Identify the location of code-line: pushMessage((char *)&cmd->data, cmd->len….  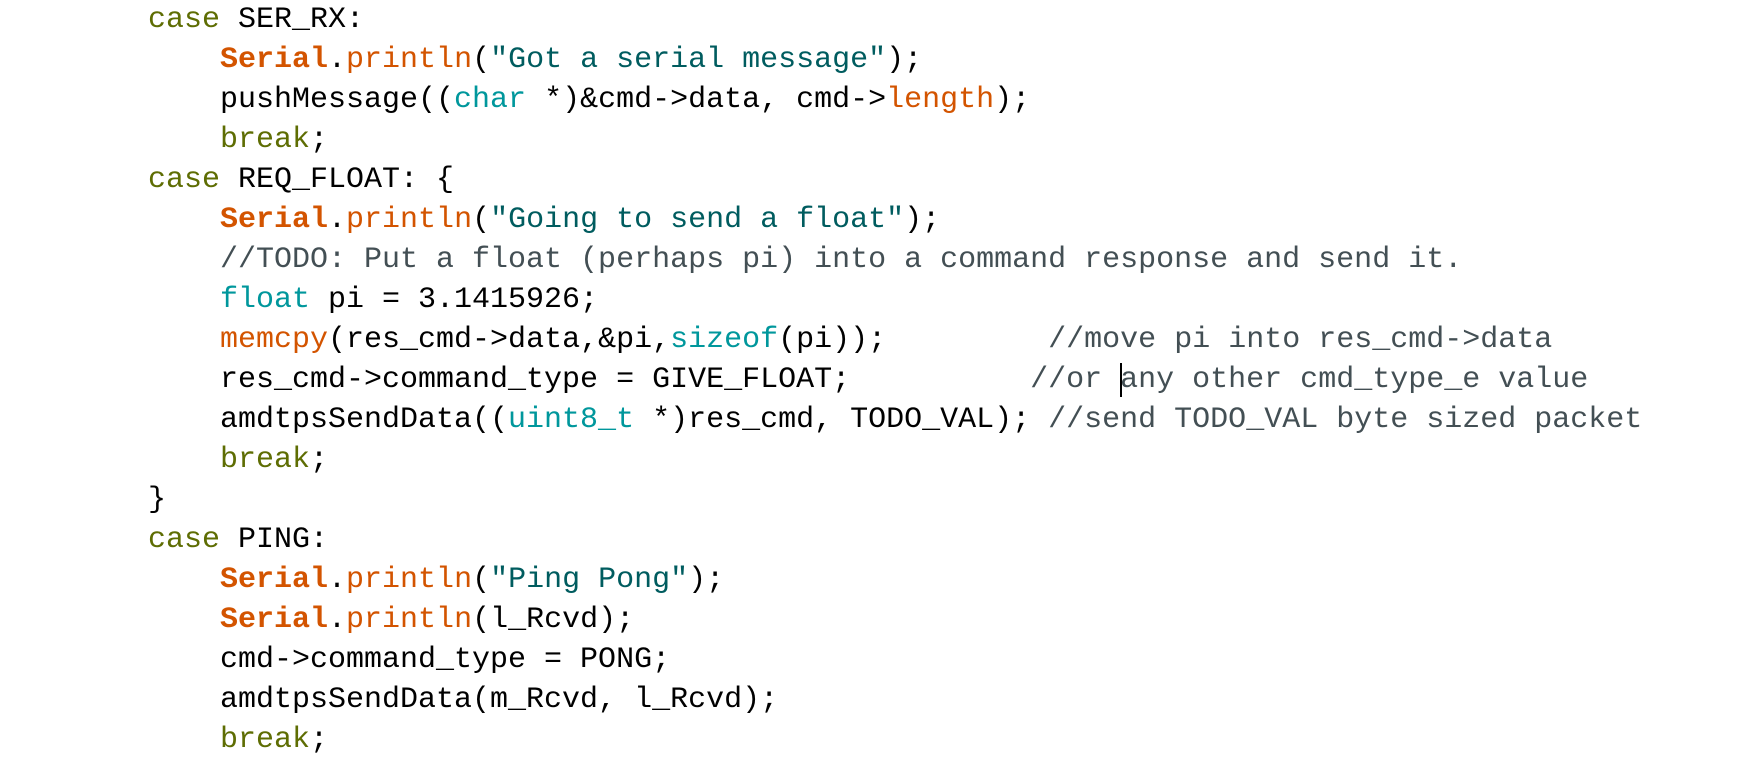
(625, 100).